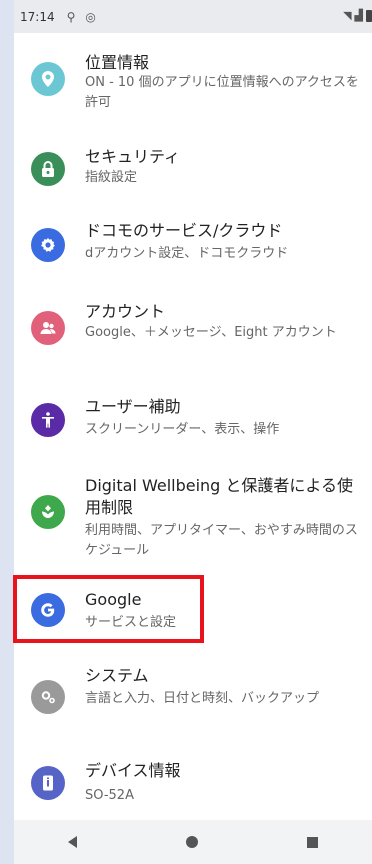 The width and height of the screenshot is (372, 864). Describe the element at coordinates (211, 332) in the screenshot. I see `item-subtitle: Google、＋メッセージ、Eight アカウント` at that location.